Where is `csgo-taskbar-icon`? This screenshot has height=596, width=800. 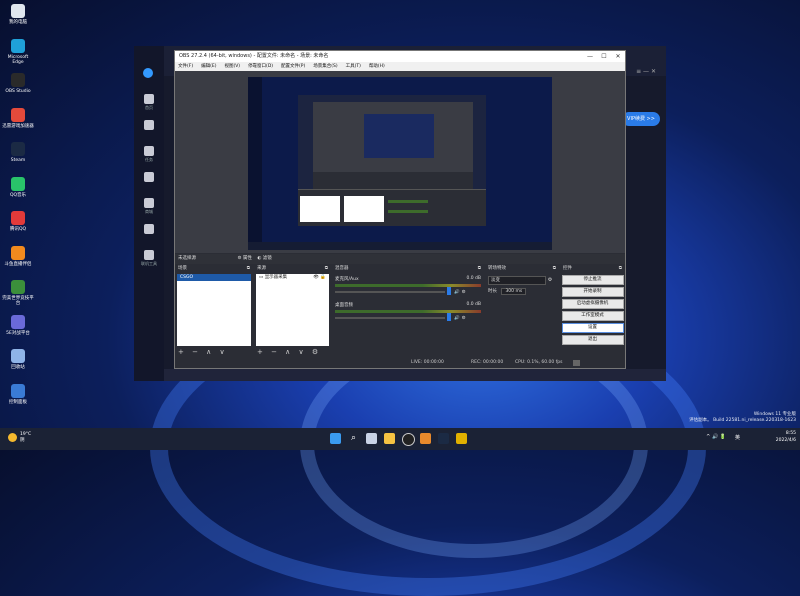 csgo-taskbar-icon is located at coordinates (461, 438).